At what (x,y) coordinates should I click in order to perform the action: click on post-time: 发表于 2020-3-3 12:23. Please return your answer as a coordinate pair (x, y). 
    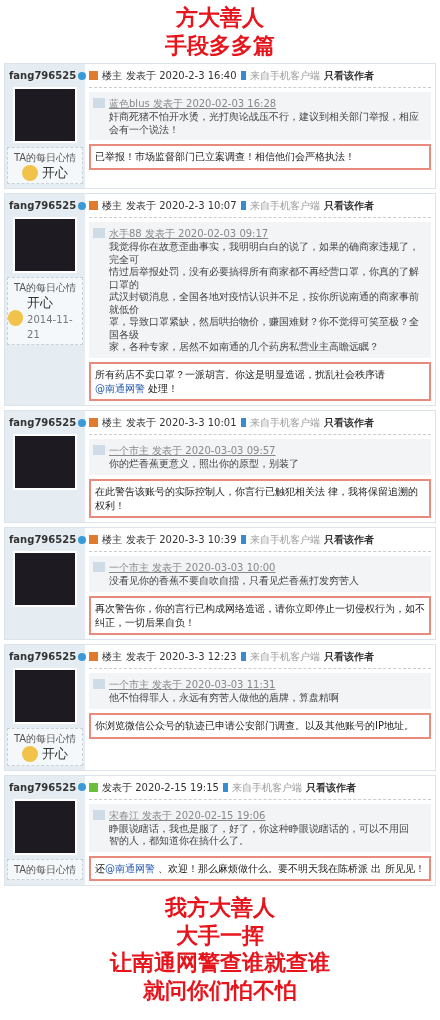
    Looking at the image, I should click on (181, 657).